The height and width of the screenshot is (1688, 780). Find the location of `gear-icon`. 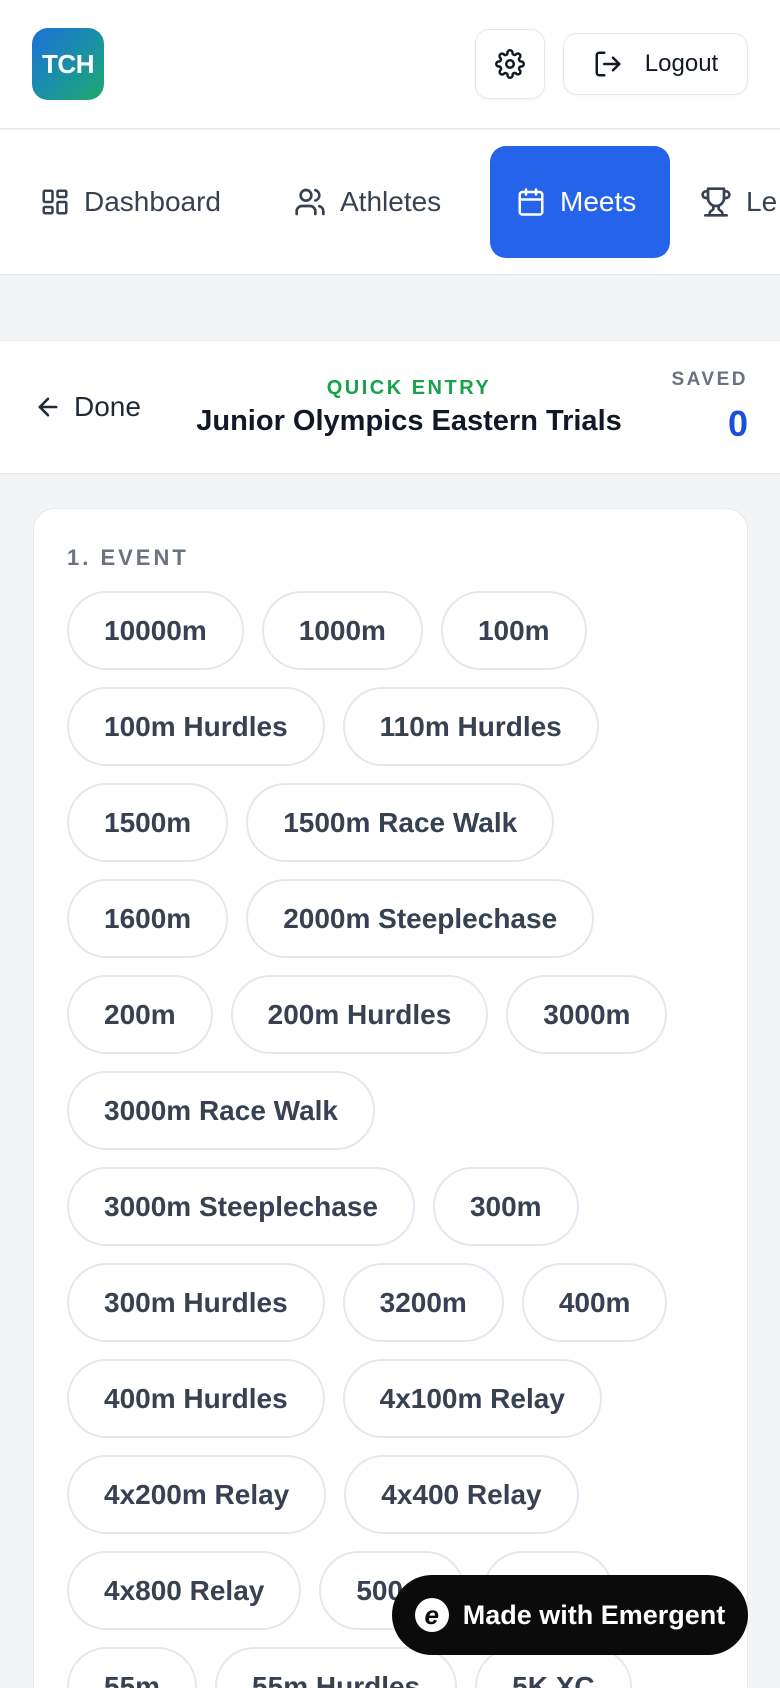

gear-icon is located at coordinates (510, 64).